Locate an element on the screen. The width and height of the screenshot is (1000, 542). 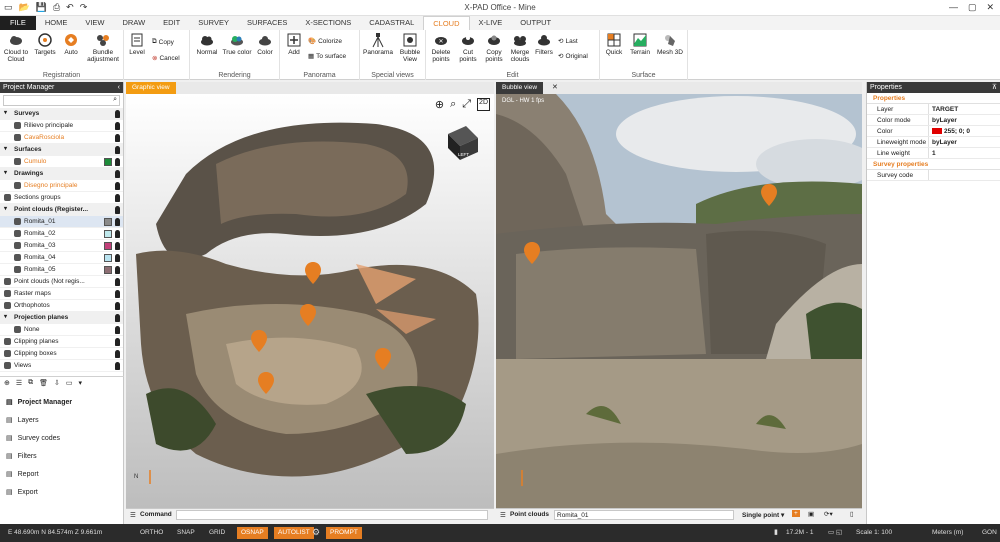
copy-points-button: Copy points is located at coordinates (494, 47).